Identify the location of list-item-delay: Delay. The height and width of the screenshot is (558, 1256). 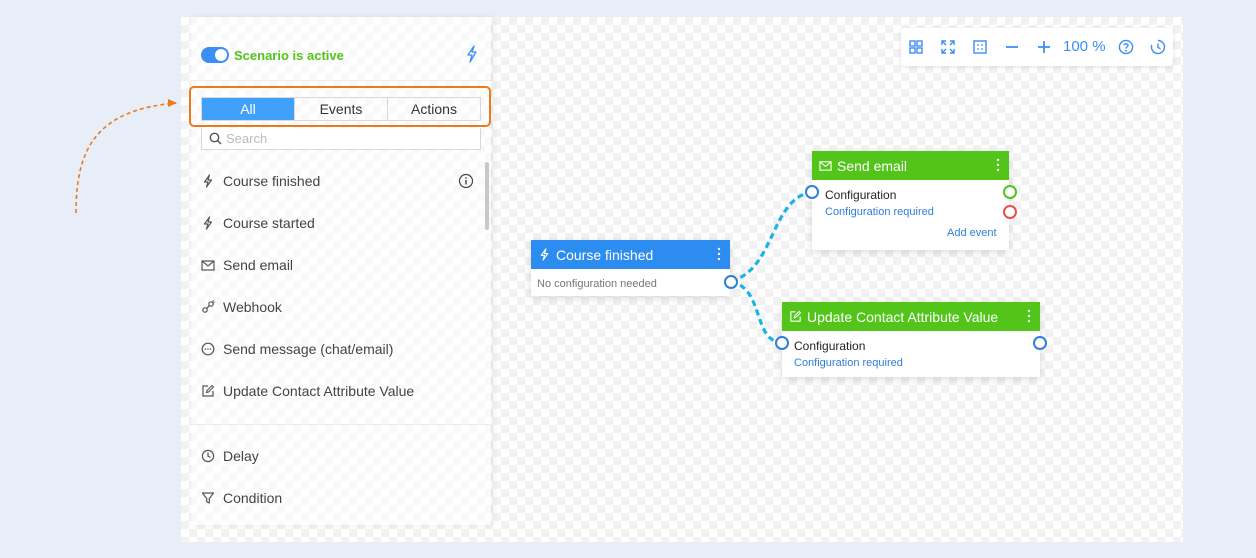
(341, 457).